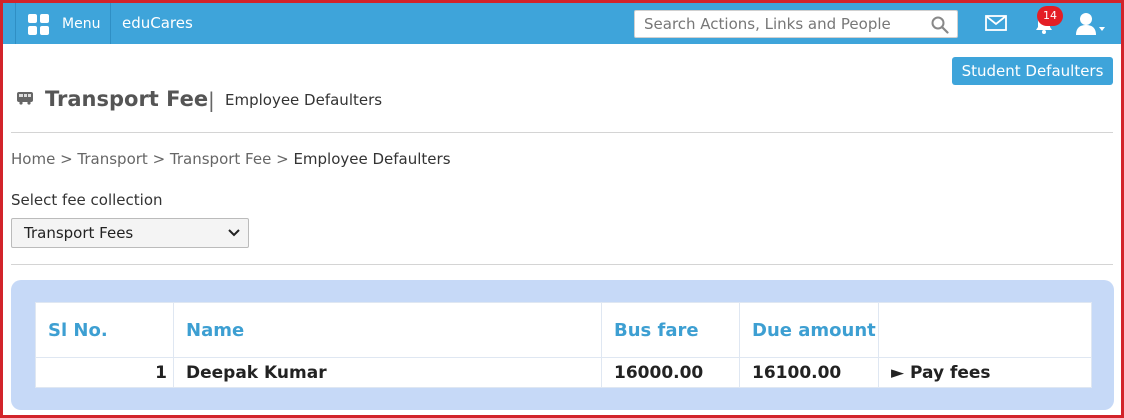 This screenshot has height=418, width=1124. I want to click on search-input, so click(780, 24).